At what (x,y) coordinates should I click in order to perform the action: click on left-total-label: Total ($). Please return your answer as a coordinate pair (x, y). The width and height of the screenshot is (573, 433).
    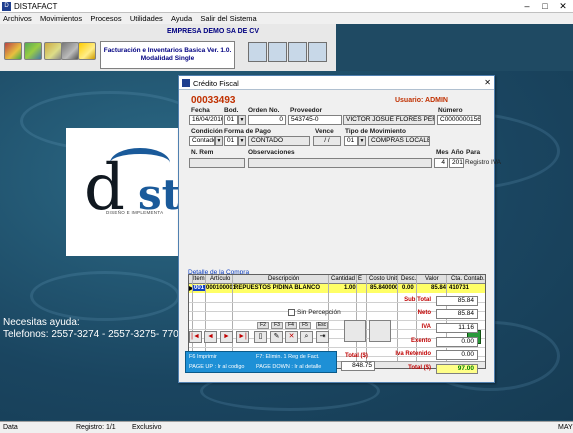
    Looking at the image, I should click on (356, 356).